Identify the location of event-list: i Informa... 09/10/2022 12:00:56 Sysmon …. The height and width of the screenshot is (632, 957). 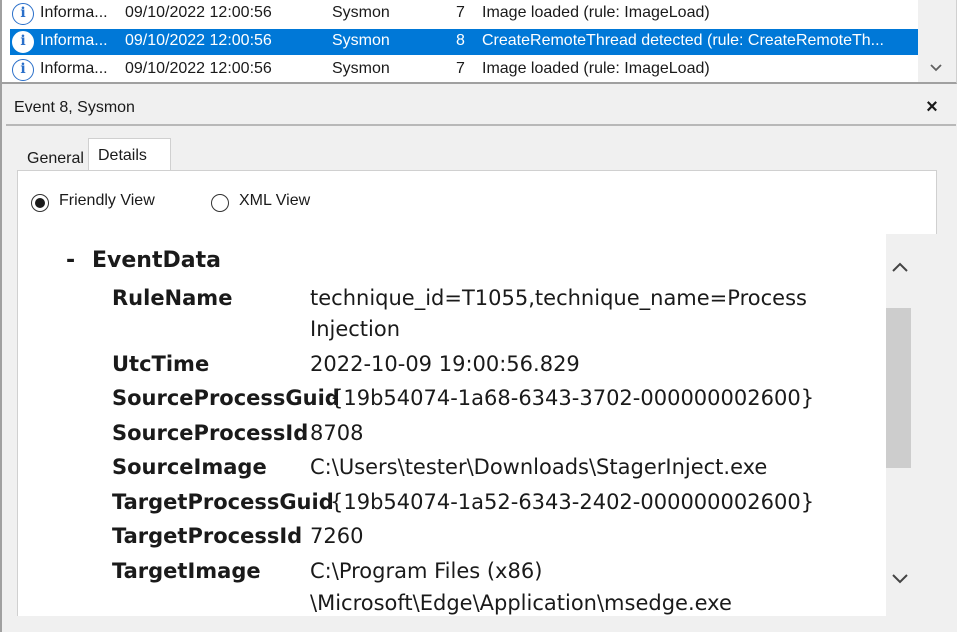
(478, 42).